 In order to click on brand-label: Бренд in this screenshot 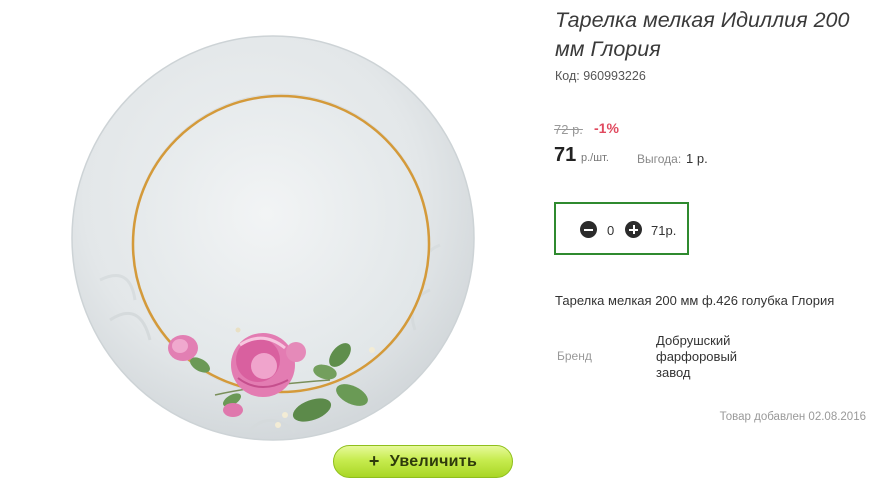, I will do `click(574, 356)`.